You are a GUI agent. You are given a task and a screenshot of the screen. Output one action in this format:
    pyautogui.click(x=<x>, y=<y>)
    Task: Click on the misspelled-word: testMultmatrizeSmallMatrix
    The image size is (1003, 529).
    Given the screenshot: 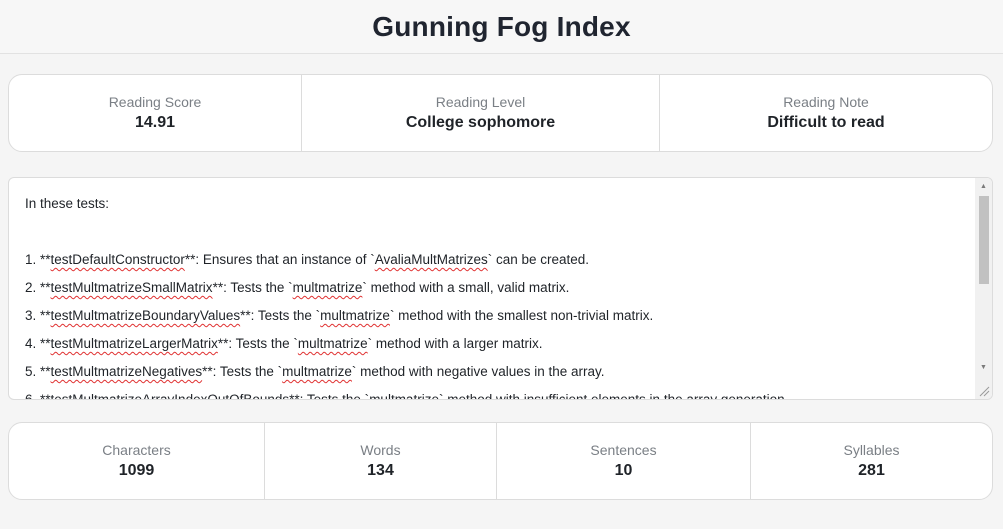 What is the action you would take?
    pyautogui.click(x=131, y=287)
    